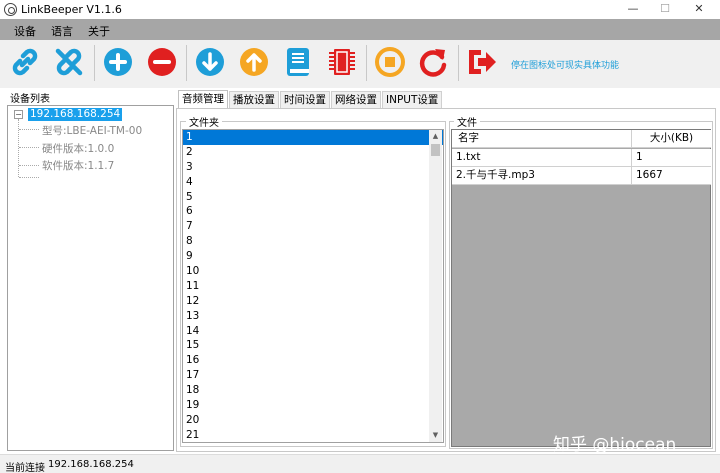 This screenshot has width=720, height=473. I want to click on arrow-up-icon, so click(254, 62).